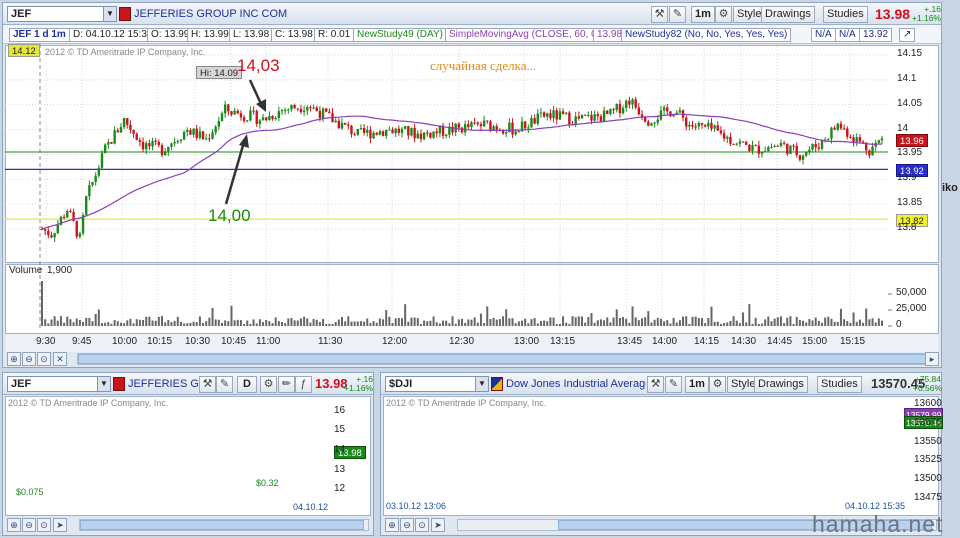 The image size is (960, 538). Describe the element at coordinates (268, 341) in the screenshot. I see `x-tick-label: 11:00` at that location.